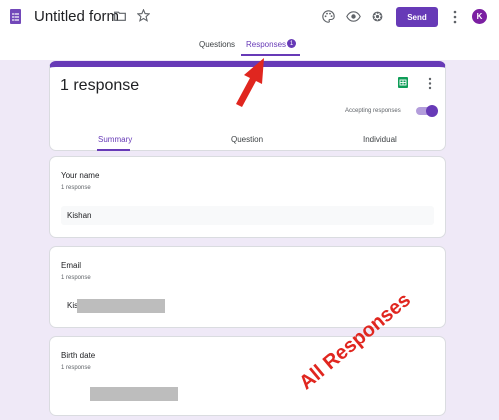 This screenshot has height=420, width=499. What do you see at coordinates (266, 44) in the screenshot?
I see `tab-responses: Responses` at bounding box center [266, 44].